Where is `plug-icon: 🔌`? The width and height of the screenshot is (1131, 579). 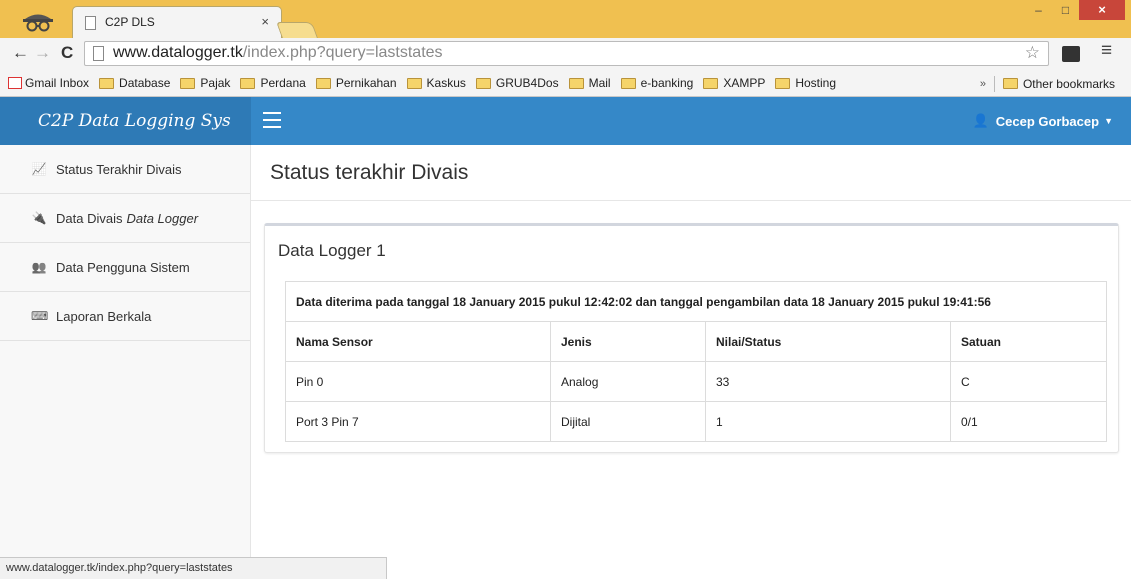
plug-icon: 🔌 is located at coordinates (39, 218).